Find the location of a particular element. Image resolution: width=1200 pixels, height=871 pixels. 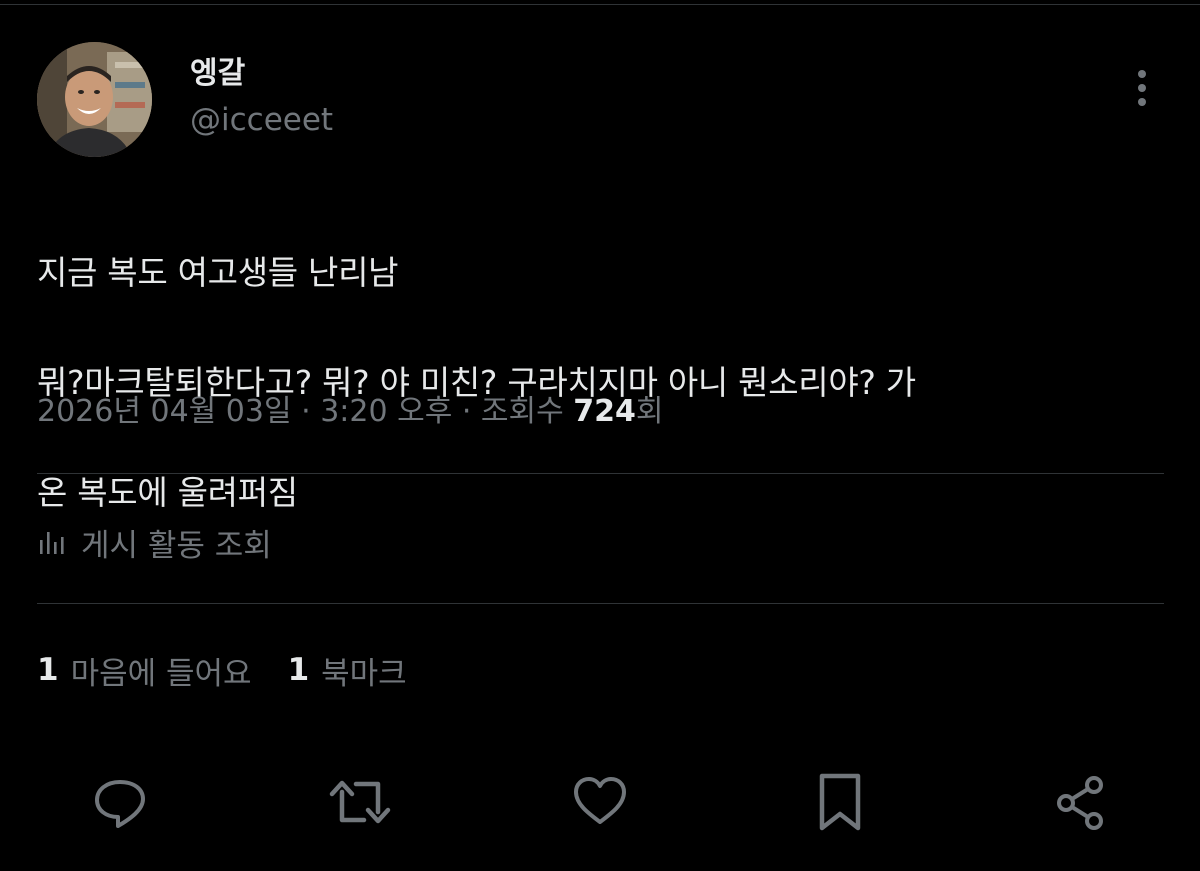

bookmark-icon is located at coordinates (840, 802).